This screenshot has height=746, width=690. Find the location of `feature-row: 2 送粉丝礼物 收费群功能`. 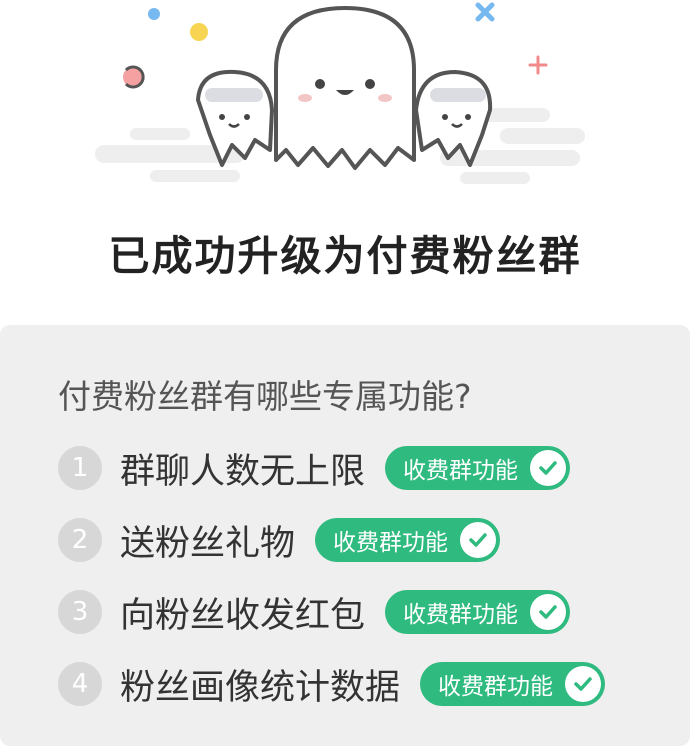

feature-row: 2 送粉丝礼物 收费群功能 is located at coordinates (279, 540).